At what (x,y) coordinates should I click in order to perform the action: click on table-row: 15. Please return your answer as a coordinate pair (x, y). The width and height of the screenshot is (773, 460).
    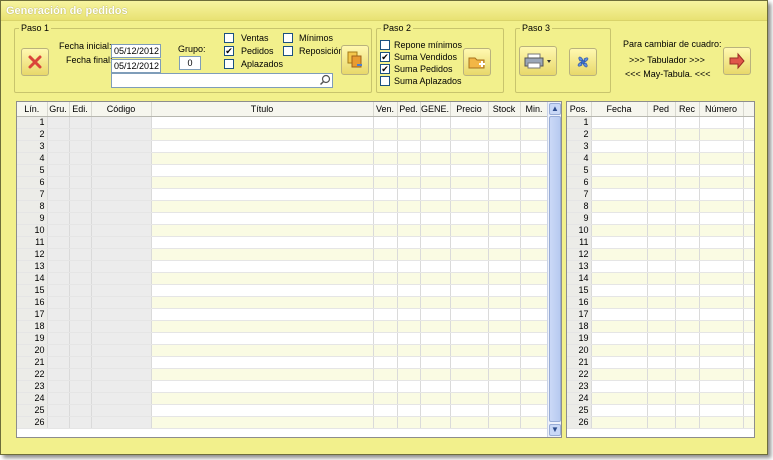
    Looking at the image, I should click on (283, 290).